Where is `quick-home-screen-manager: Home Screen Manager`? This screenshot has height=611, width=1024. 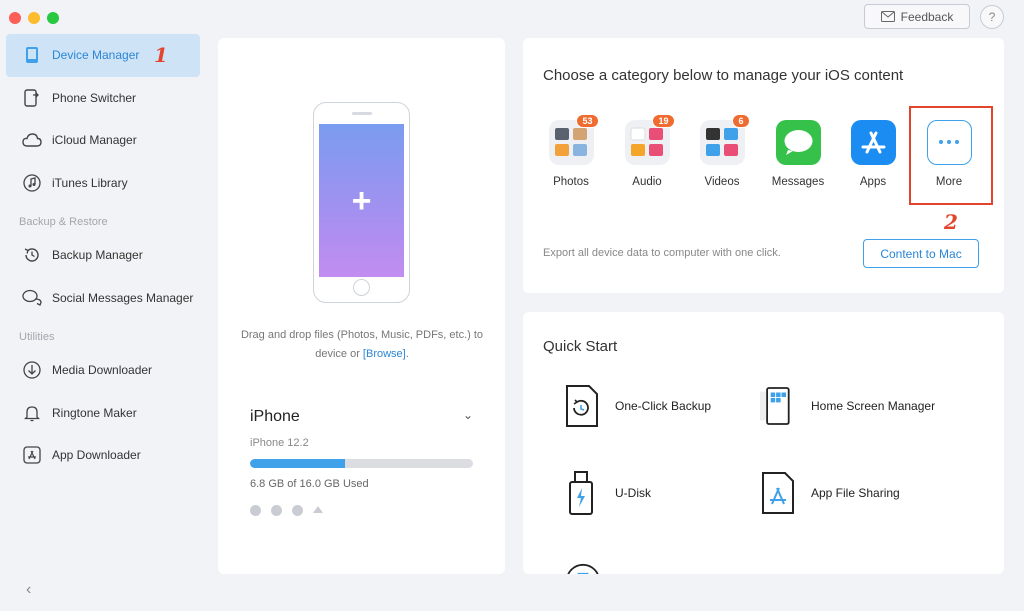
quick-home-screen-manager: Home Screen Manager is located at coordinates (847, 406).